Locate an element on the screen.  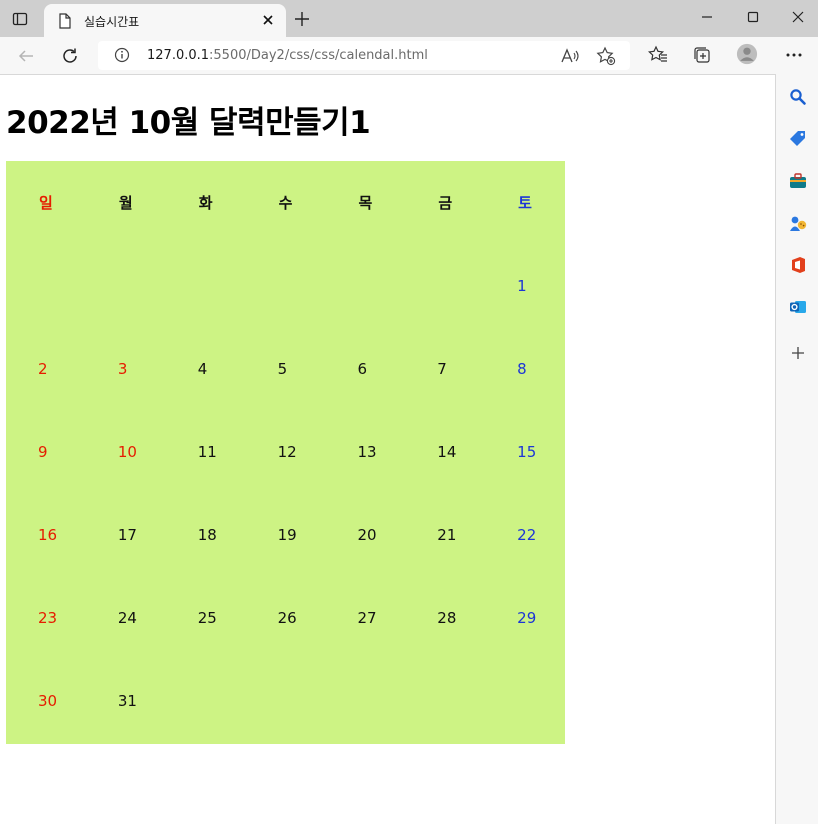
day-number: 23 is located at coordinates (48, 617).